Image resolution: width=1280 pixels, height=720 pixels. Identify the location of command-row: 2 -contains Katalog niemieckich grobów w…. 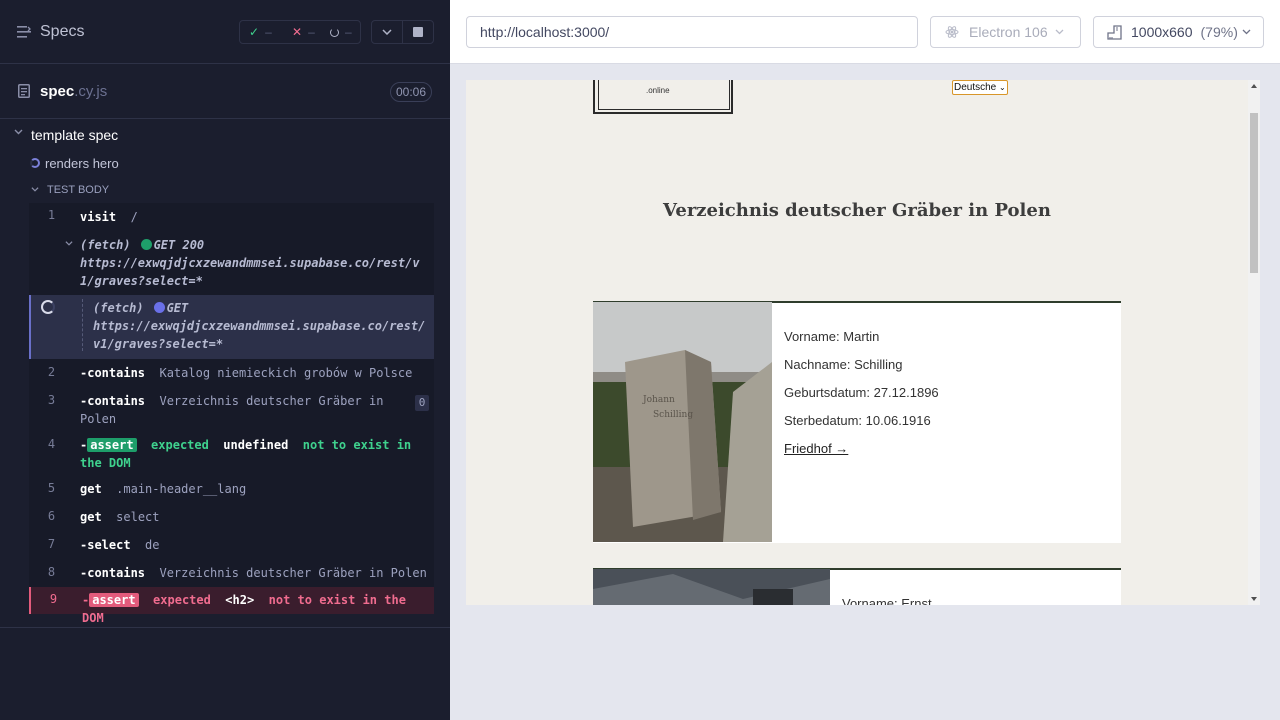
(231, 373).